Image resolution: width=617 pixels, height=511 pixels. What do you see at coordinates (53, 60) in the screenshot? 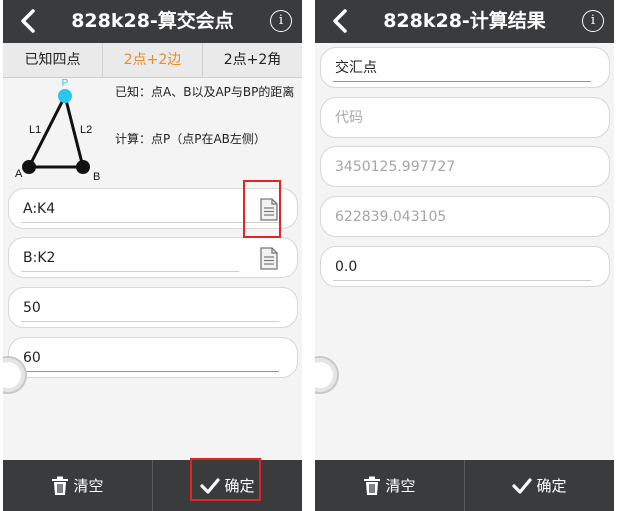
I see `tab-four-points: 已知四点` at bounding box center [53, 60].